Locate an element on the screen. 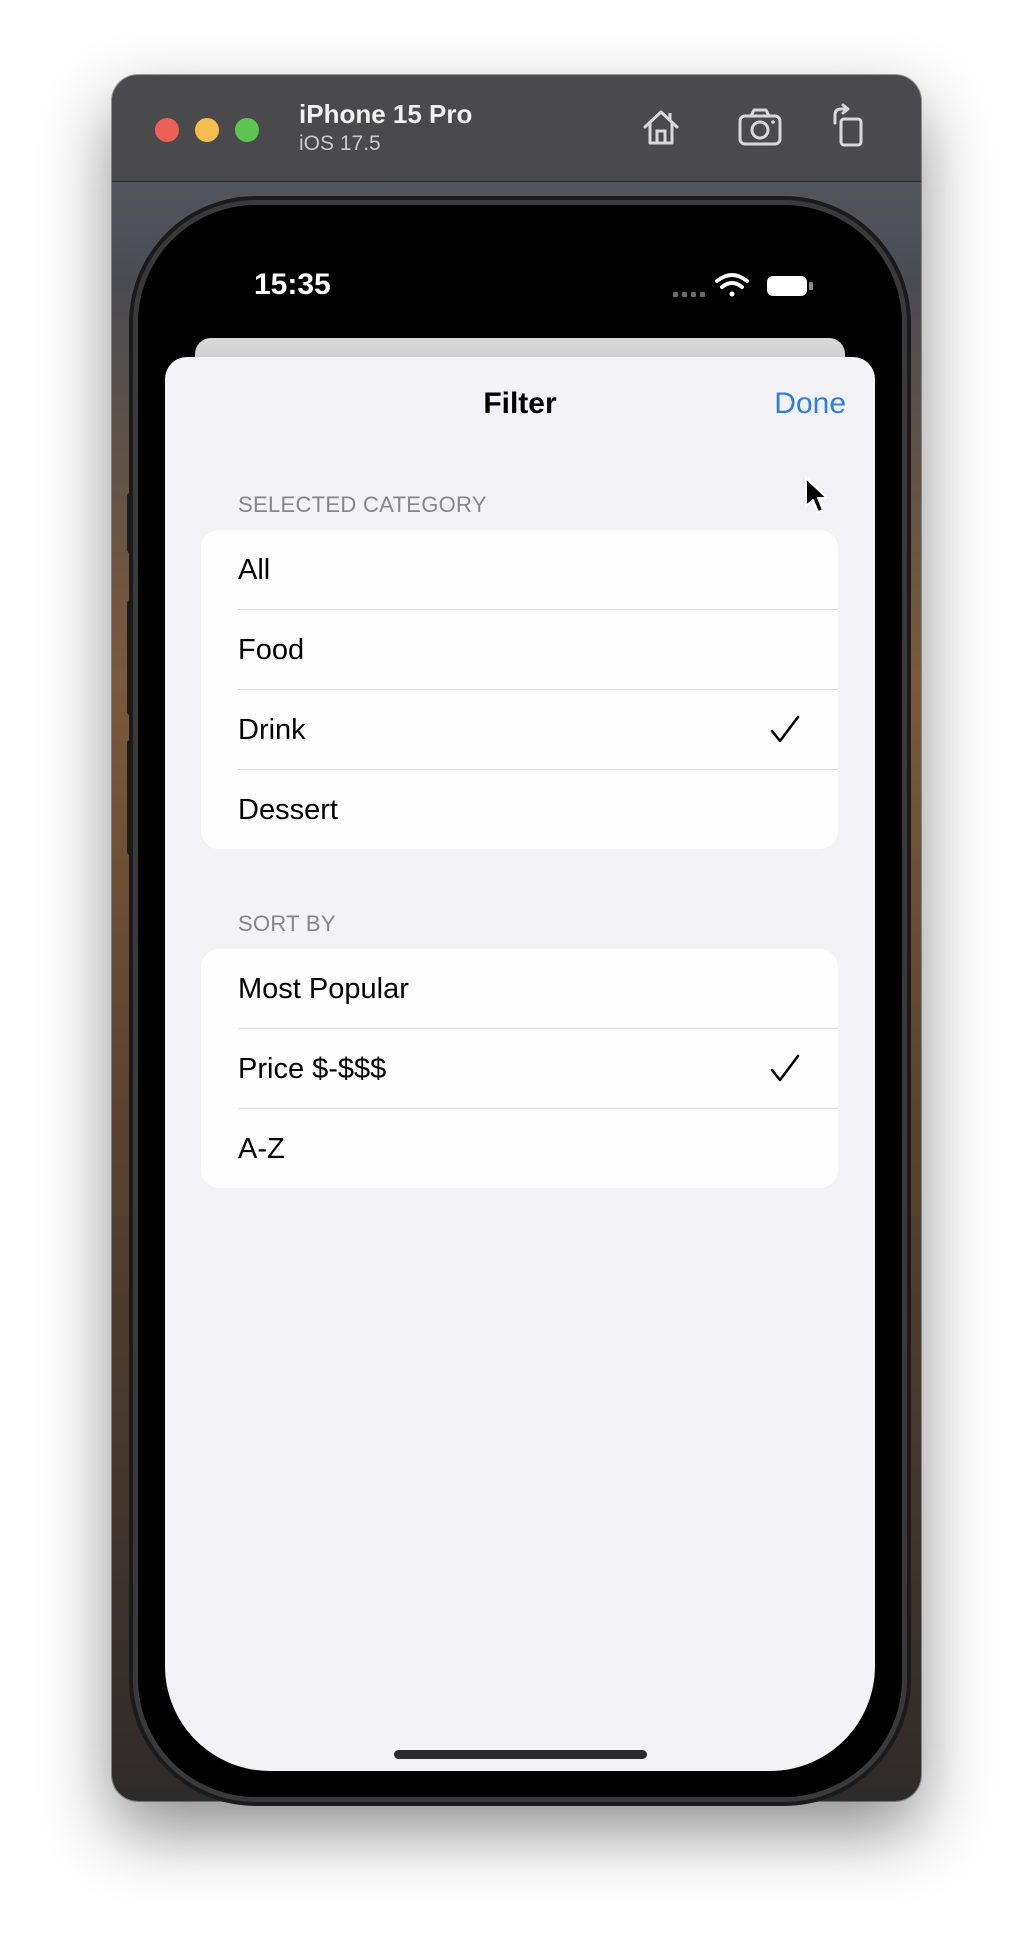 The width and height of the screenshot is (1032, 1948). row-label: Drink is located at coordinates (272, 730).